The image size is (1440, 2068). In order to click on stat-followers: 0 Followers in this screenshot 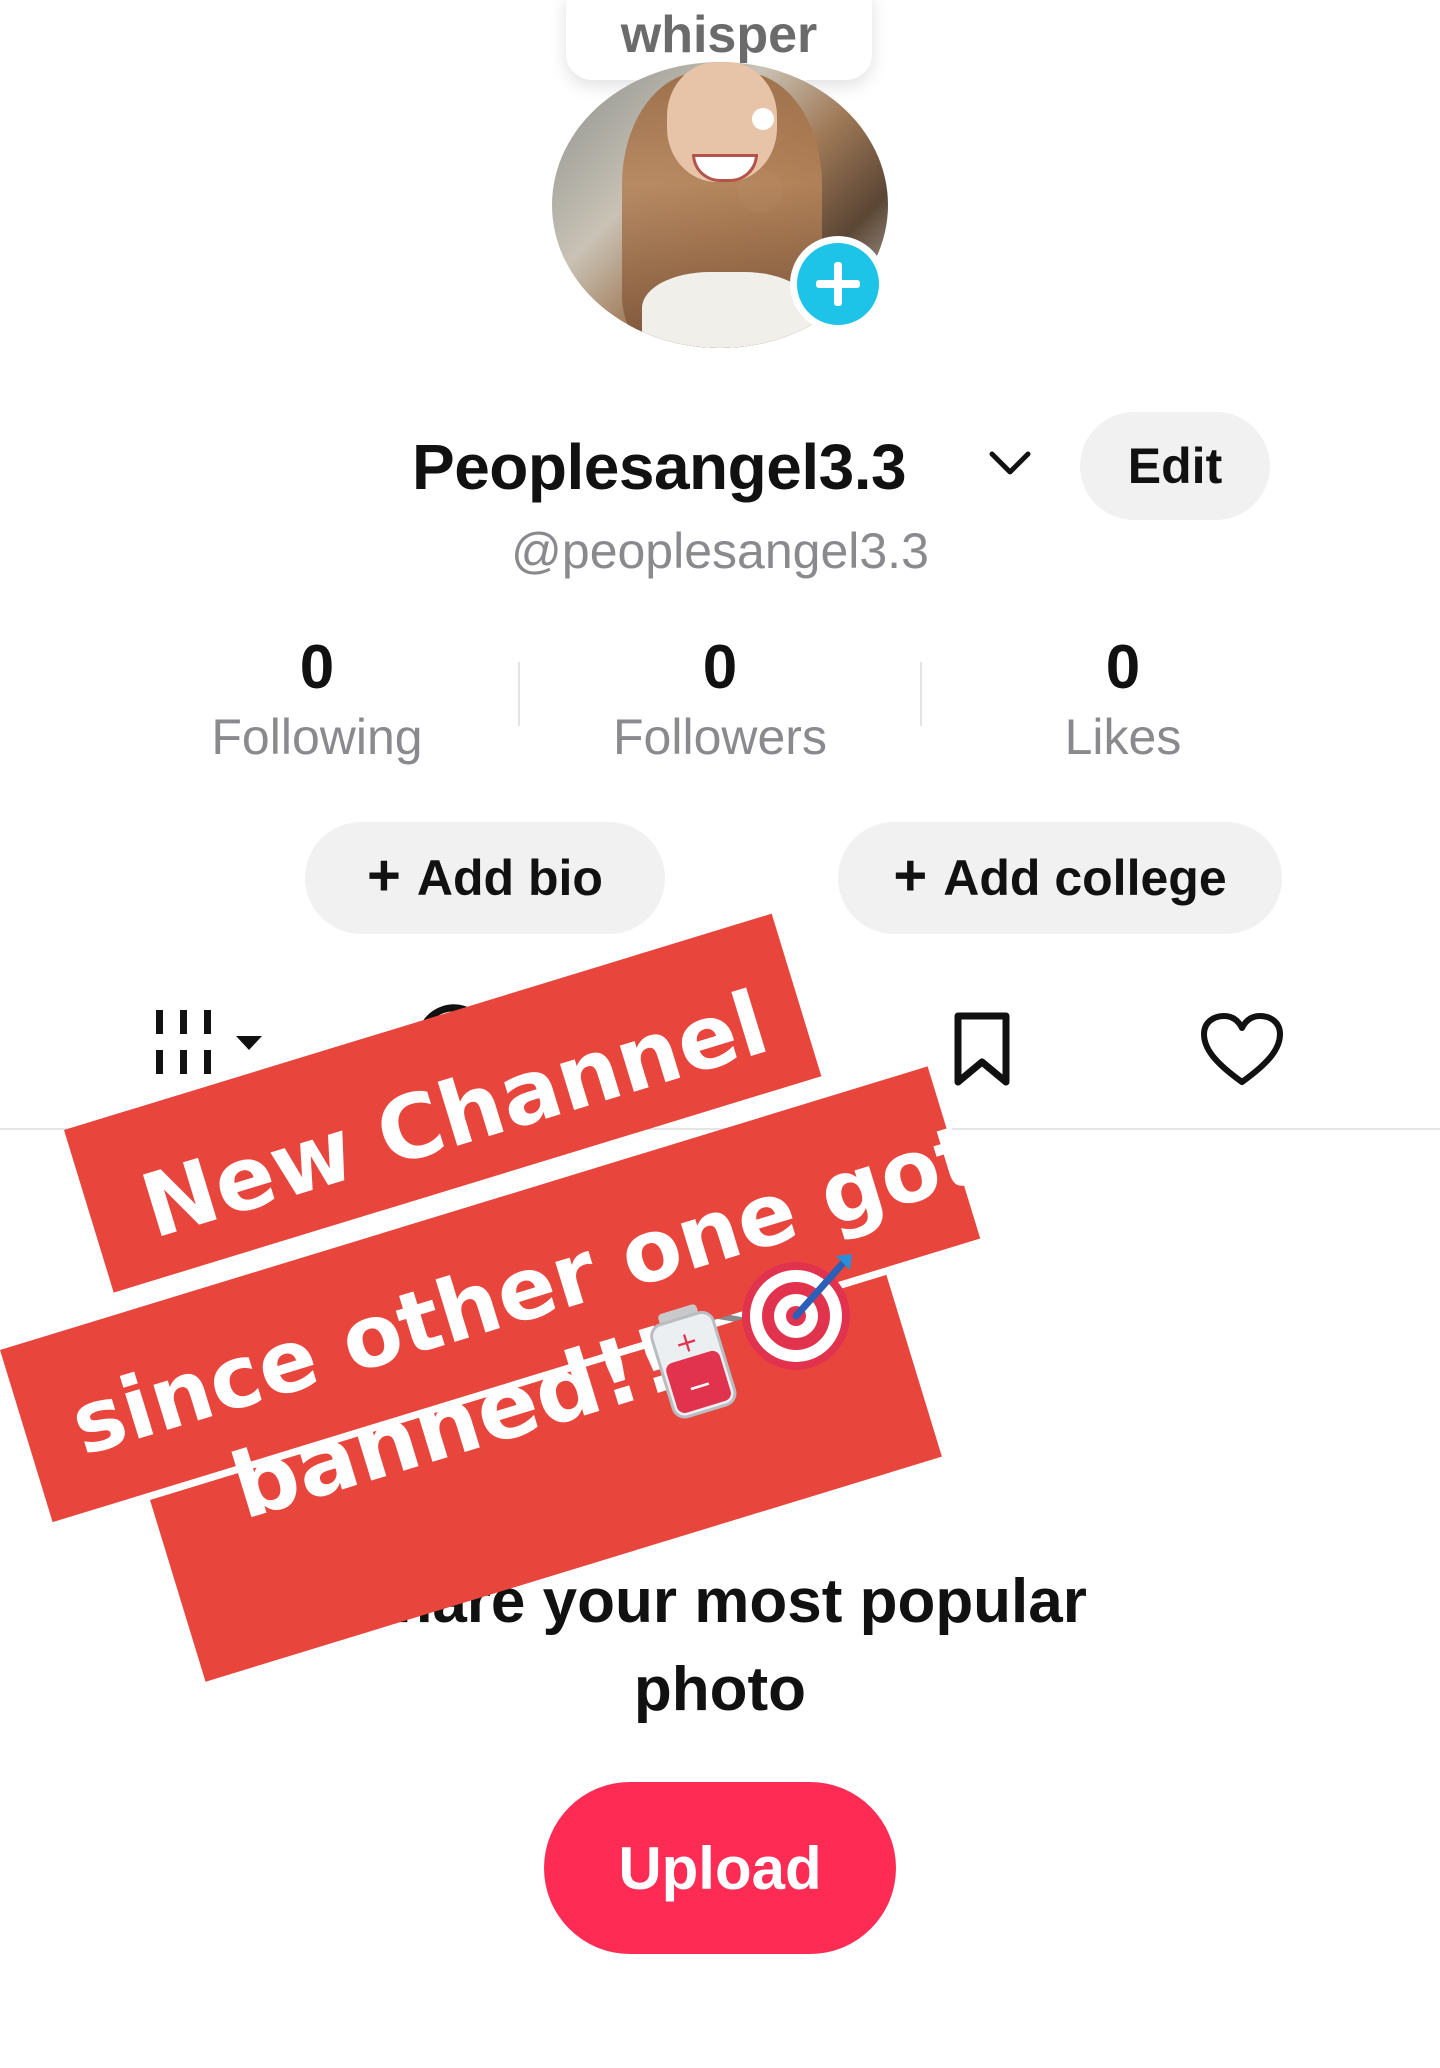, I will do `click(720, 697)`.